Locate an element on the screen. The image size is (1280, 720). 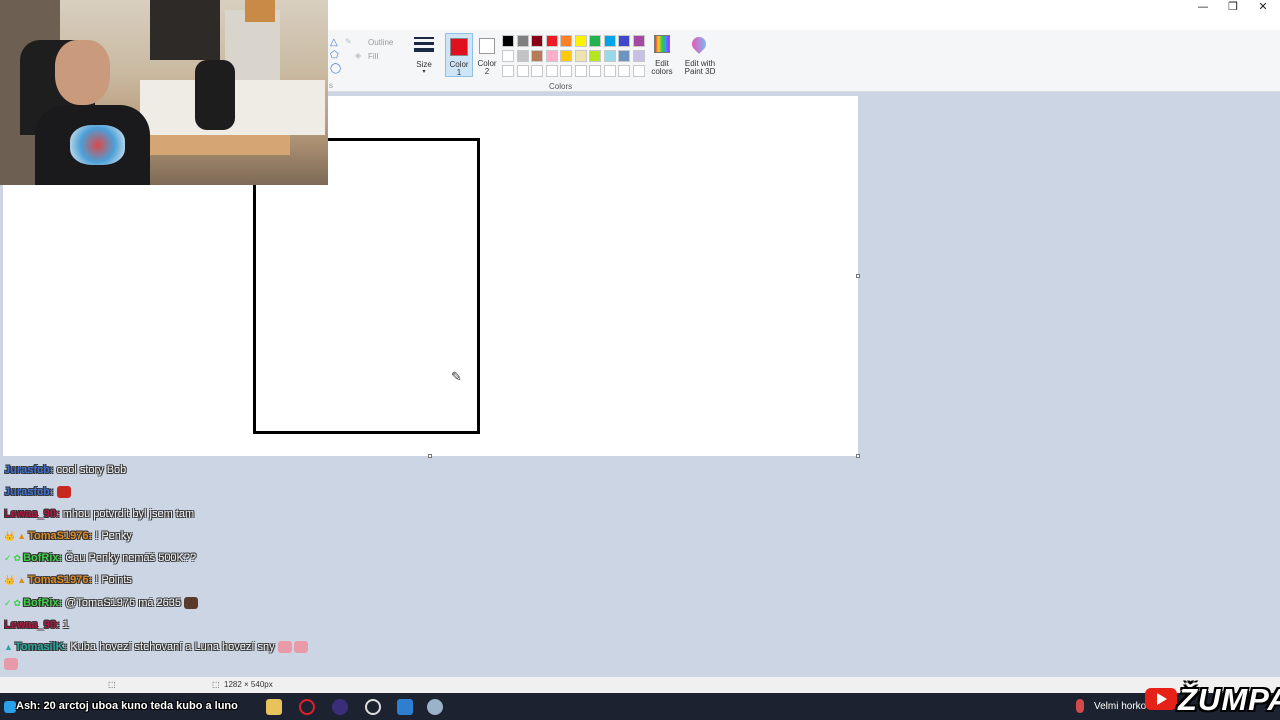
resize-handle-right is located at coordinates (858, 276).